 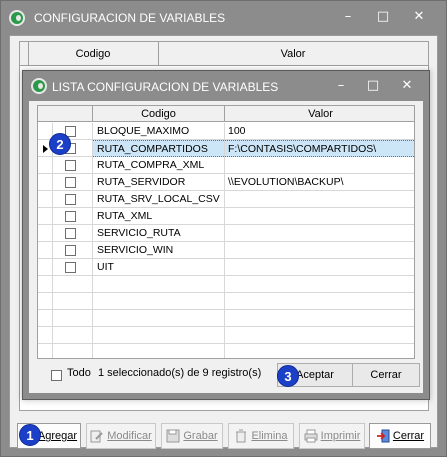 What do you see at coordinates (125, 216) in the screenshot?
I see `row-code: RUTA_XML` at bounding box center [125, 216].